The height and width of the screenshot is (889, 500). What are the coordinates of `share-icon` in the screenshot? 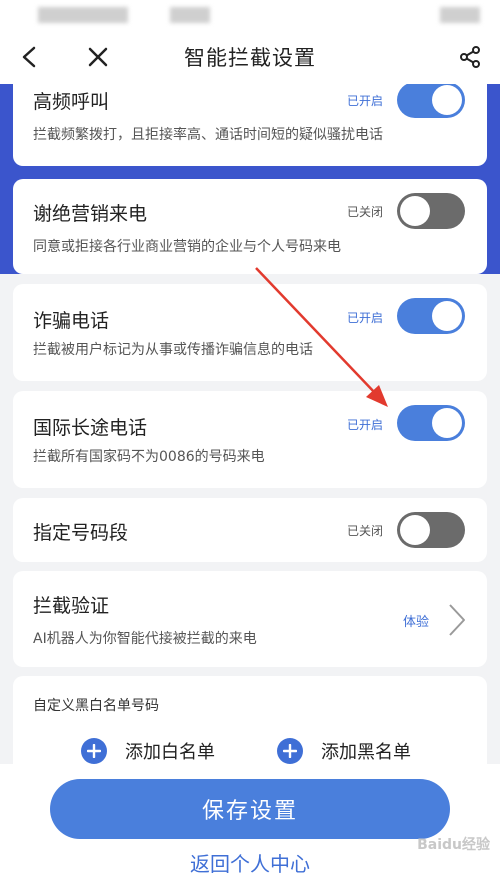 It's located at (470, 57).